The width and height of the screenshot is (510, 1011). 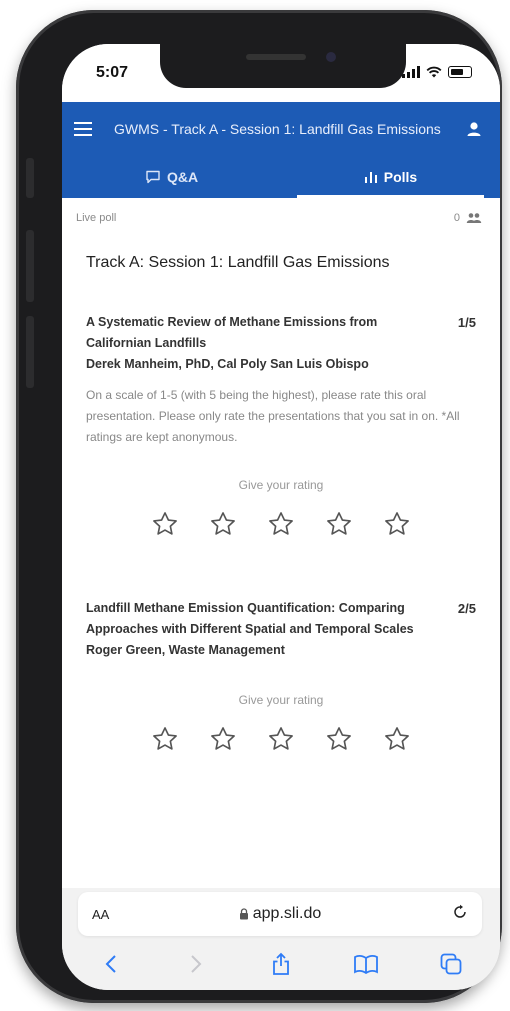 I want to click on chat-bubble-icon, so click(x=153, y=177).